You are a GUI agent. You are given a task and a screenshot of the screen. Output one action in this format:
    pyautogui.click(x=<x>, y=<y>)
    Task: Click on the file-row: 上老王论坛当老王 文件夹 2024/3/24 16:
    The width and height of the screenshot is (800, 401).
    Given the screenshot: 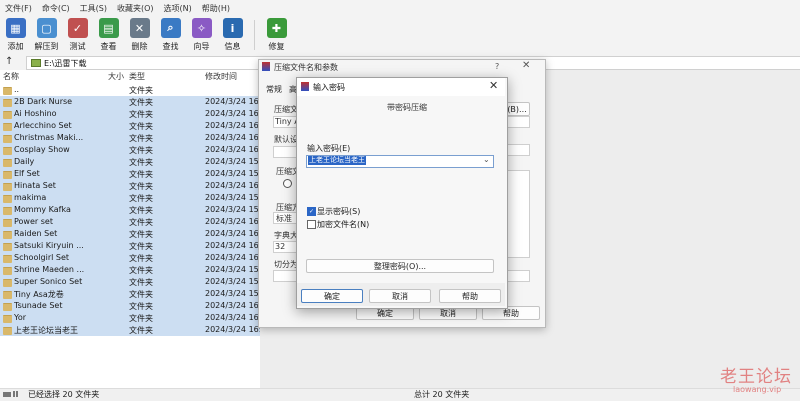 What is the action you would take?
    pyautogui.click(x=130, y=330)
    